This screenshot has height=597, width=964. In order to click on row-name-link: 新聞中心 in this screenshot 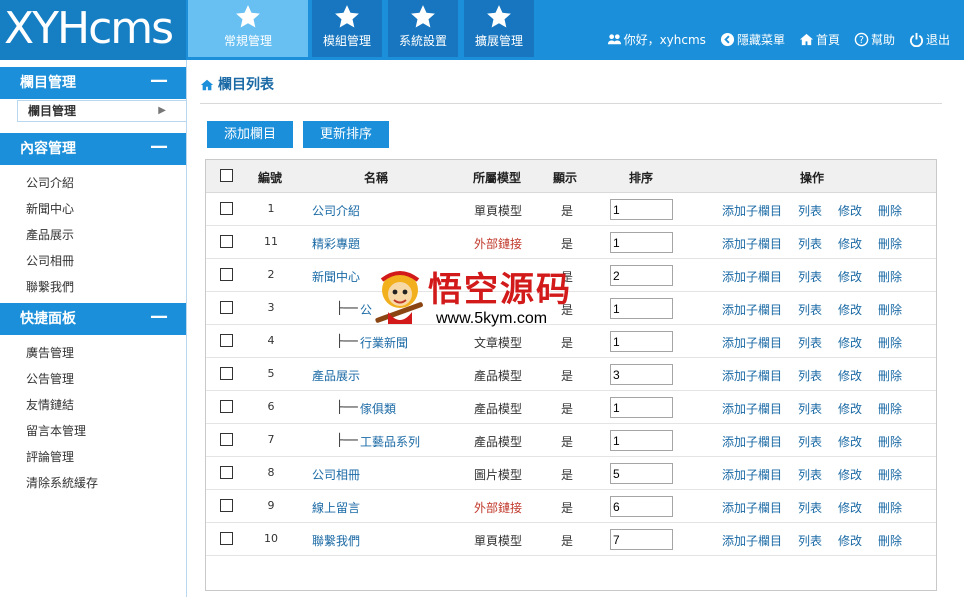, I will do `click(336, 276)`.